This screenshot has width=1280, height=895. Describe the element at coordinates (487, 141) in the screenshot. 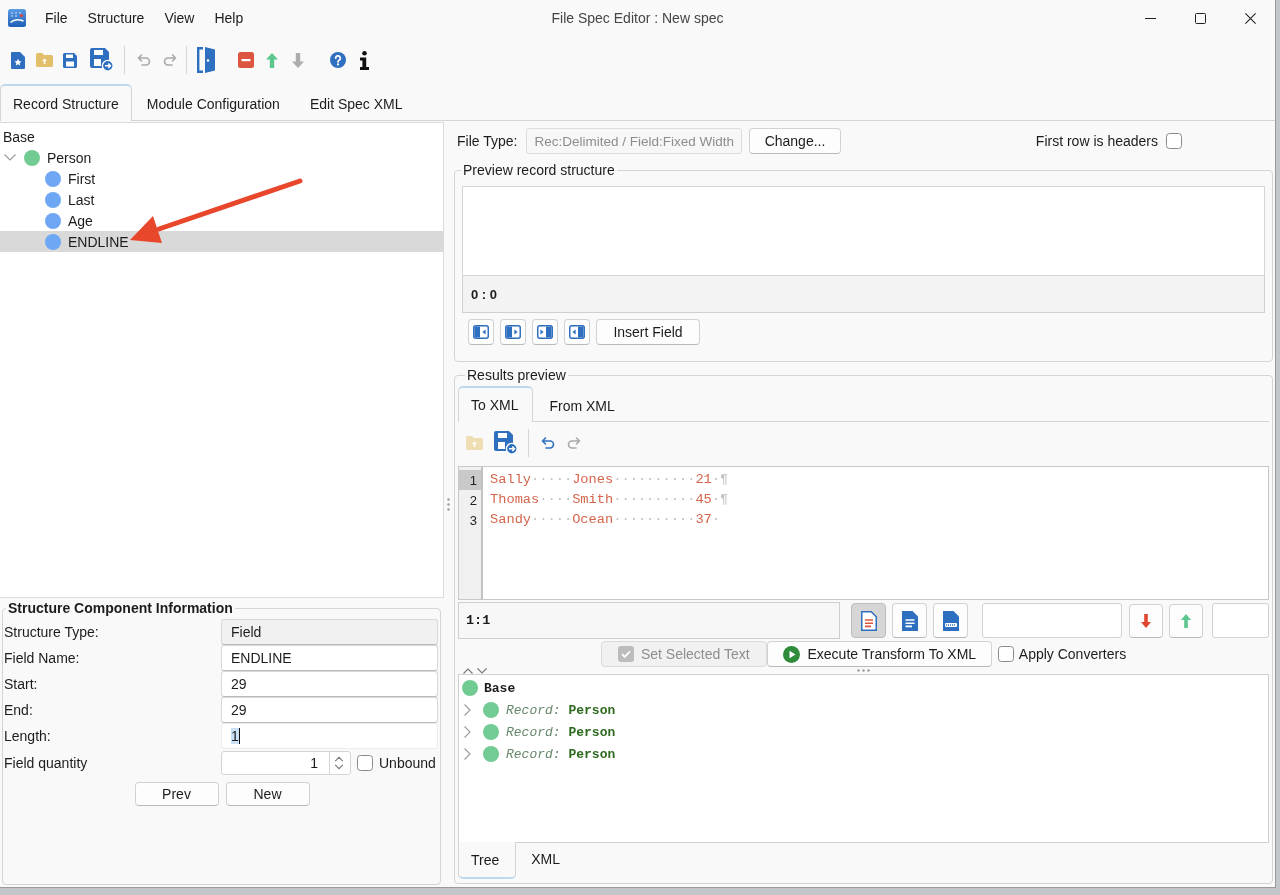

I see `field-label: File Type:` at that location.